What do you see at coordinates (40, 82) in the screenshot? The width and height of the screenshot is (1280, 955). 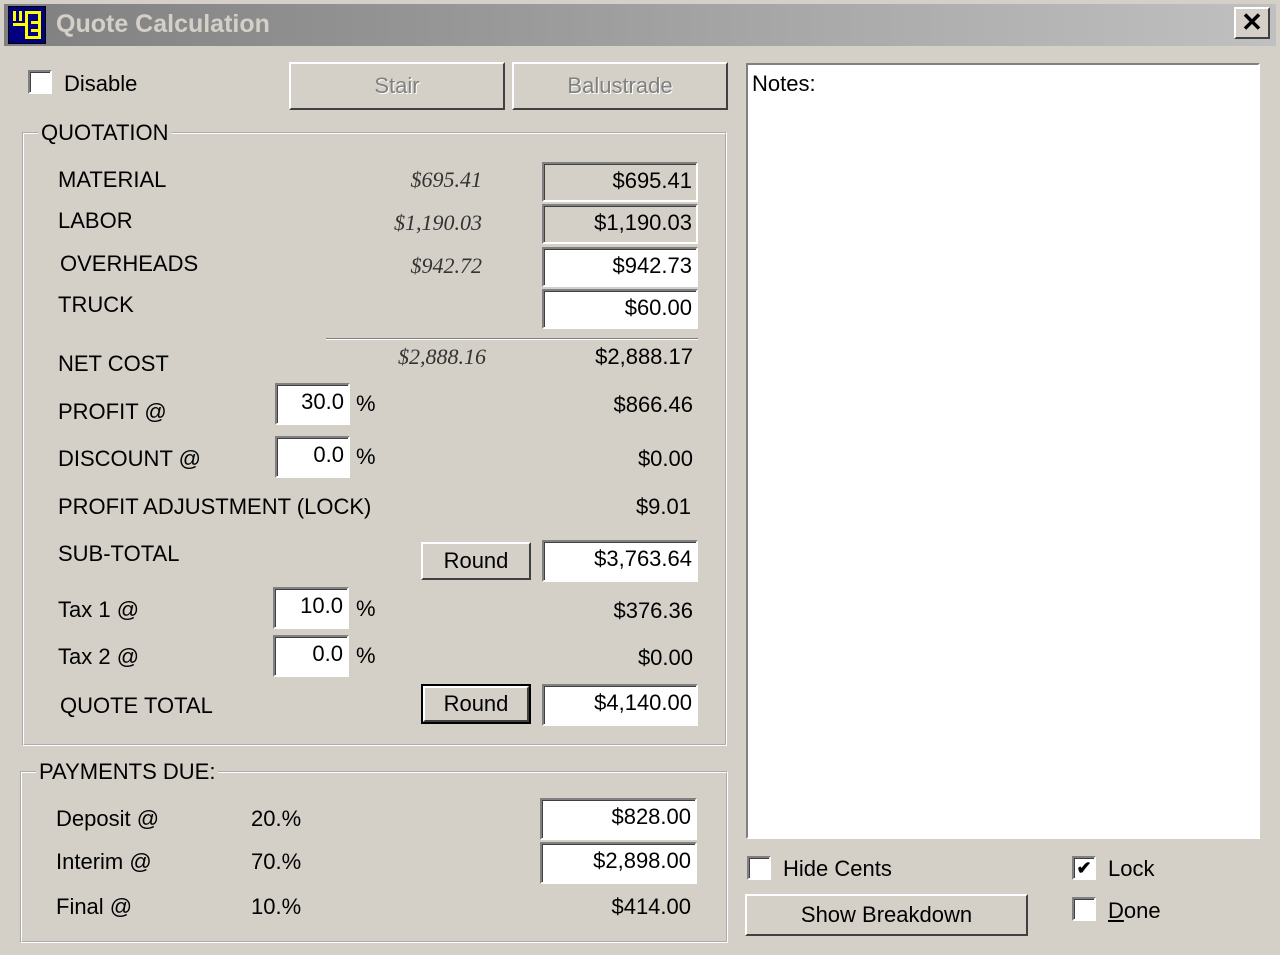 I see `disable-checkbox` at bounding box center [40, 82].